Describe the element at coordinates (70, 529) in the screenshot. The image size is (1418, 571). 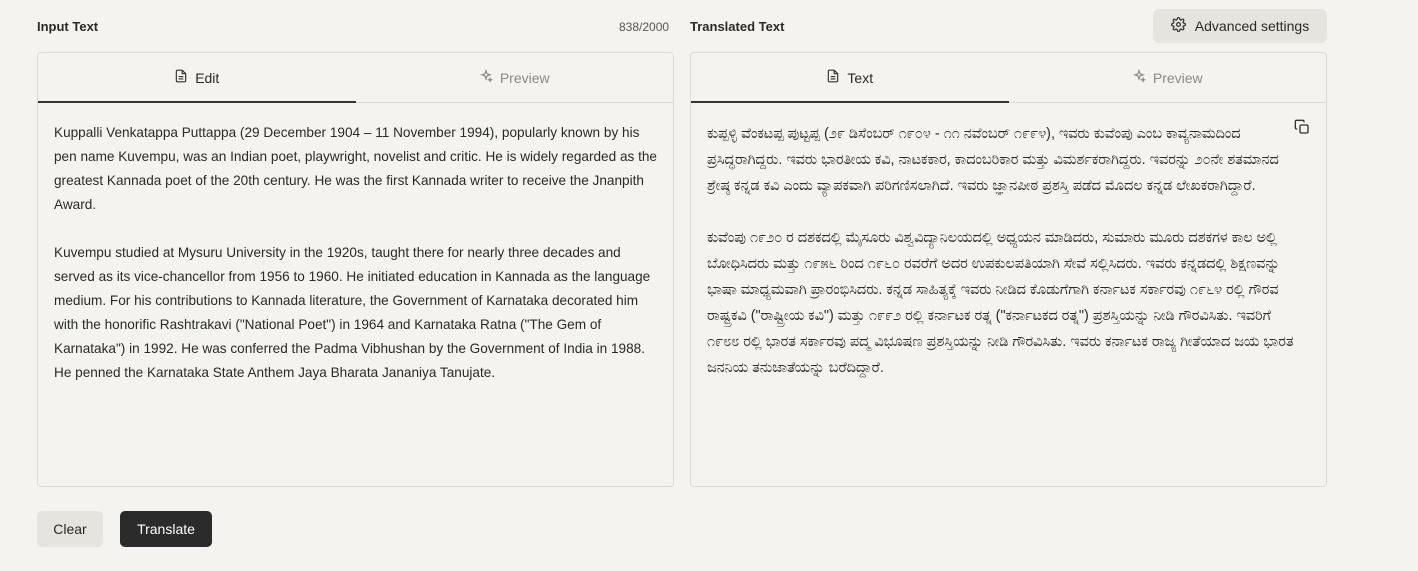
I see `clear-button: Clear` at that location.